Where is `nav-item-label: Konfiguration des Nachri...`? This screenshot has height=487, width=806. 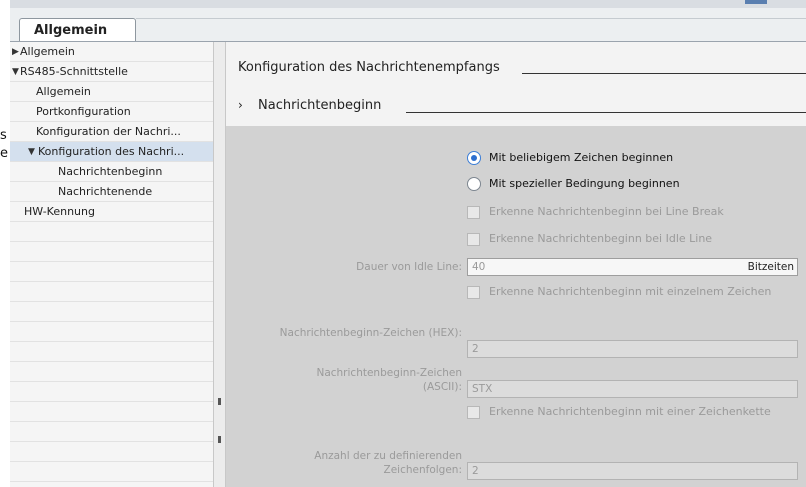
nav-item-label: Konfiguration des Nachri... is located at coordinates (111, 151).